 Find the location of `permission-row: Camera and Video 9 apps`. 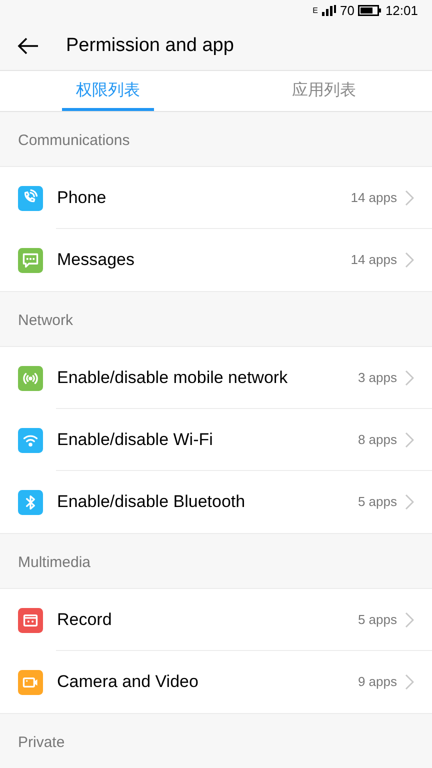

permission-row: Camera and Video 9 apps is located at coordinates (216, 682).